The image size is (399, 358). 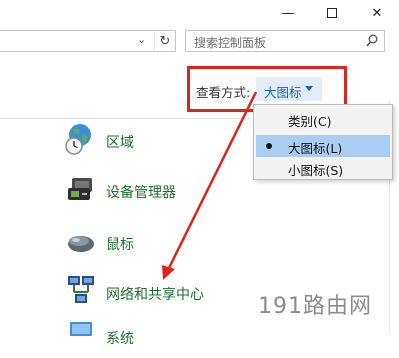 What do you see at coordinates (155, 295) in the screenshot?
I see `cp-item-label: 网络和共享中心` at bounding box center [155, 295].